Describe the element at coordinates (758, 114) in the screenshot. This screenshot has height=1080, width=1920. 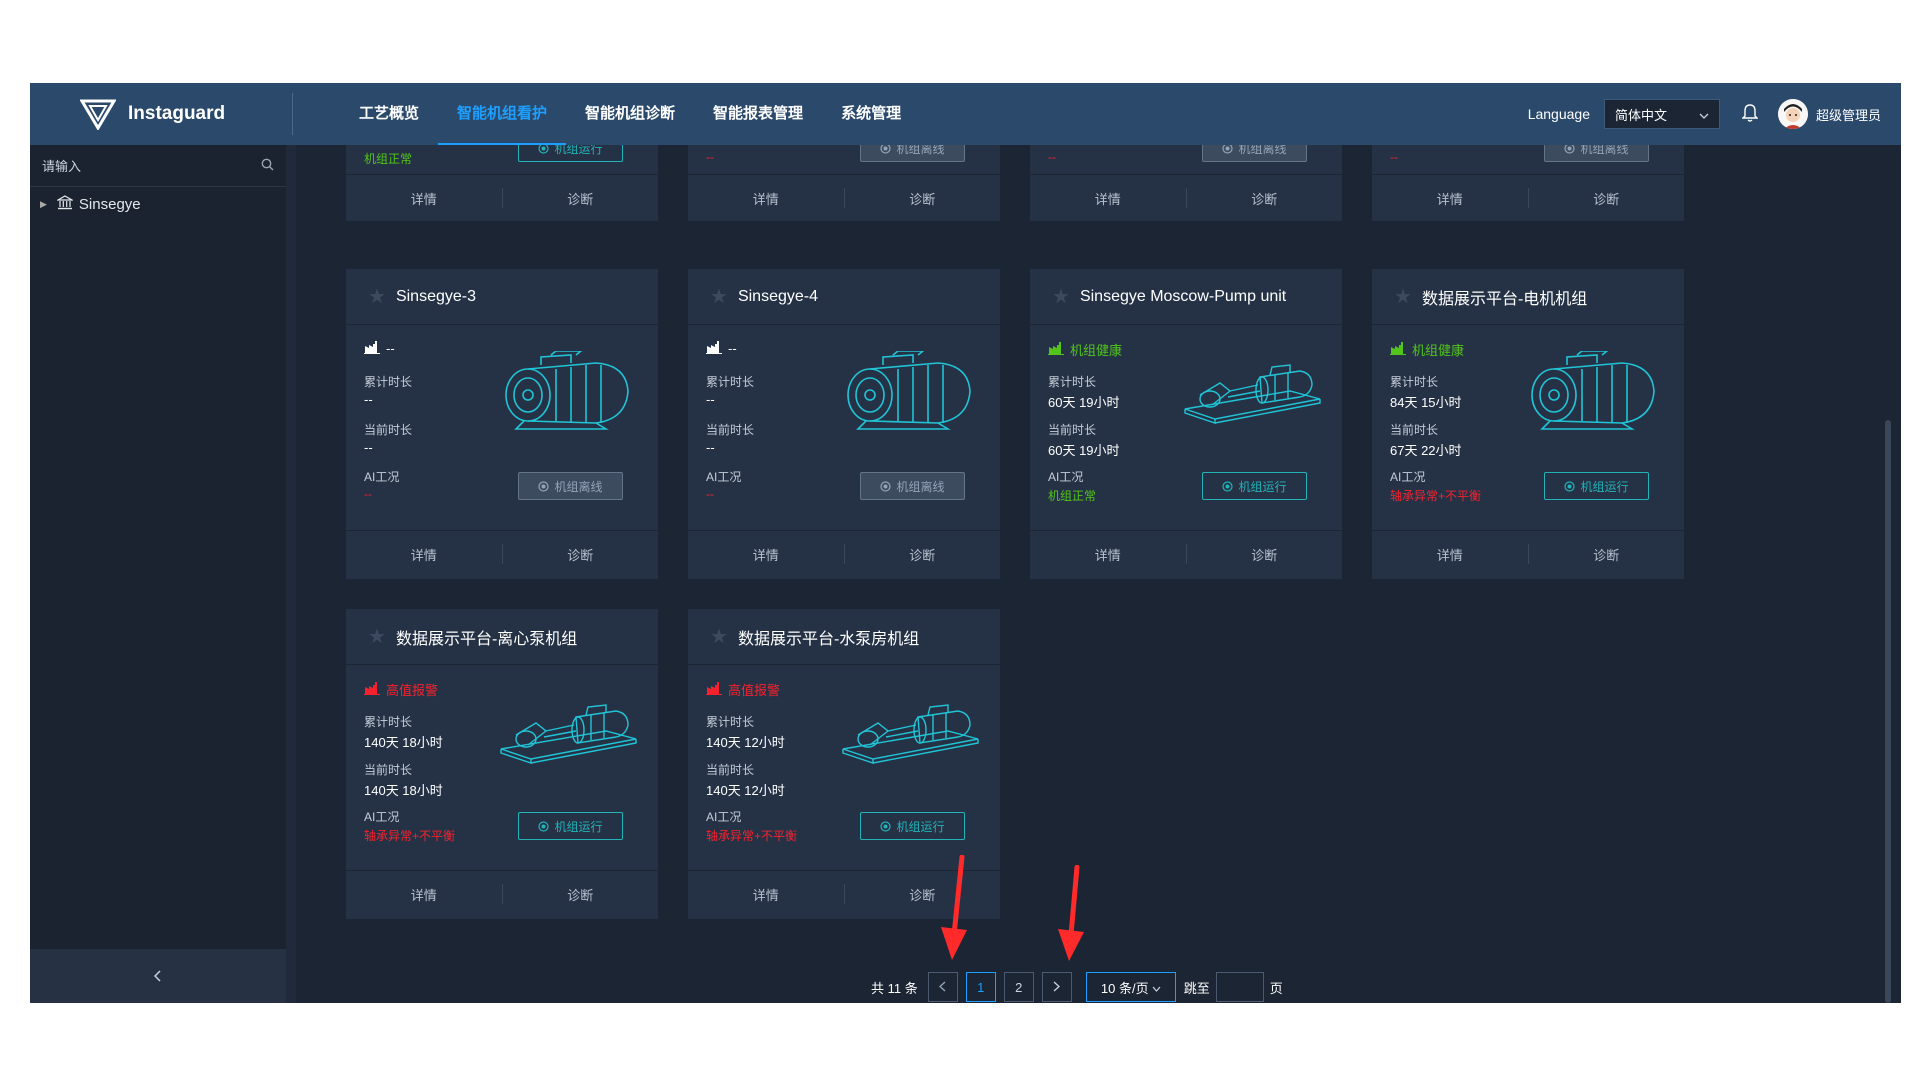
I see `nav-item-report-management: 智能报表管理` at that location.